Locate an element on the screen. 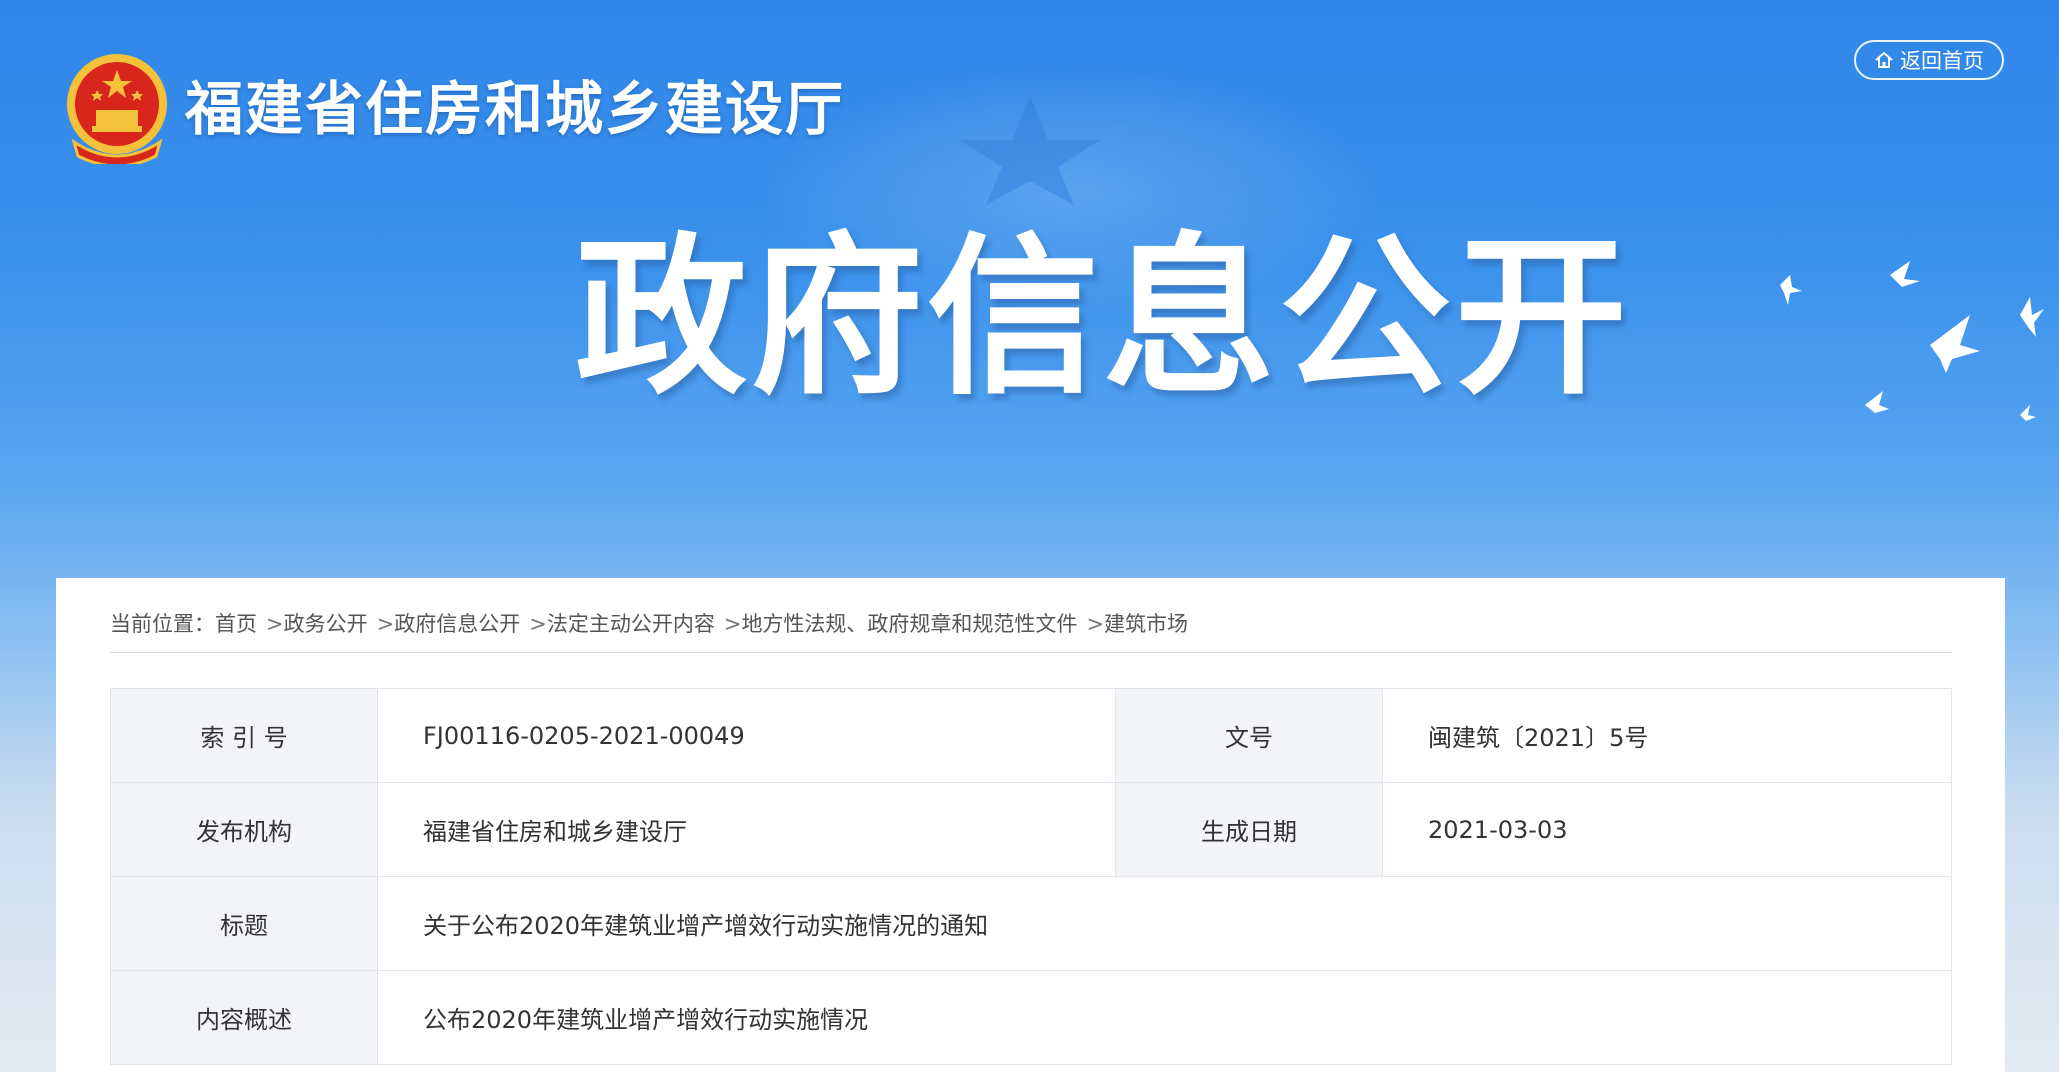 The width and height of the screenshot is (2059, 1072). date-value: 2021-03-03 is located at coordinates (1667, 829).